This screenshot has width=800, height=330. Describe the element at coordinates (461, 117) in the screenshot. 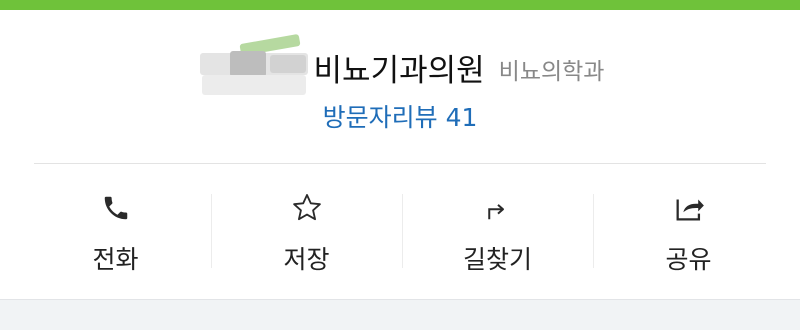

I see `visitor-review-count: 41` at that location.